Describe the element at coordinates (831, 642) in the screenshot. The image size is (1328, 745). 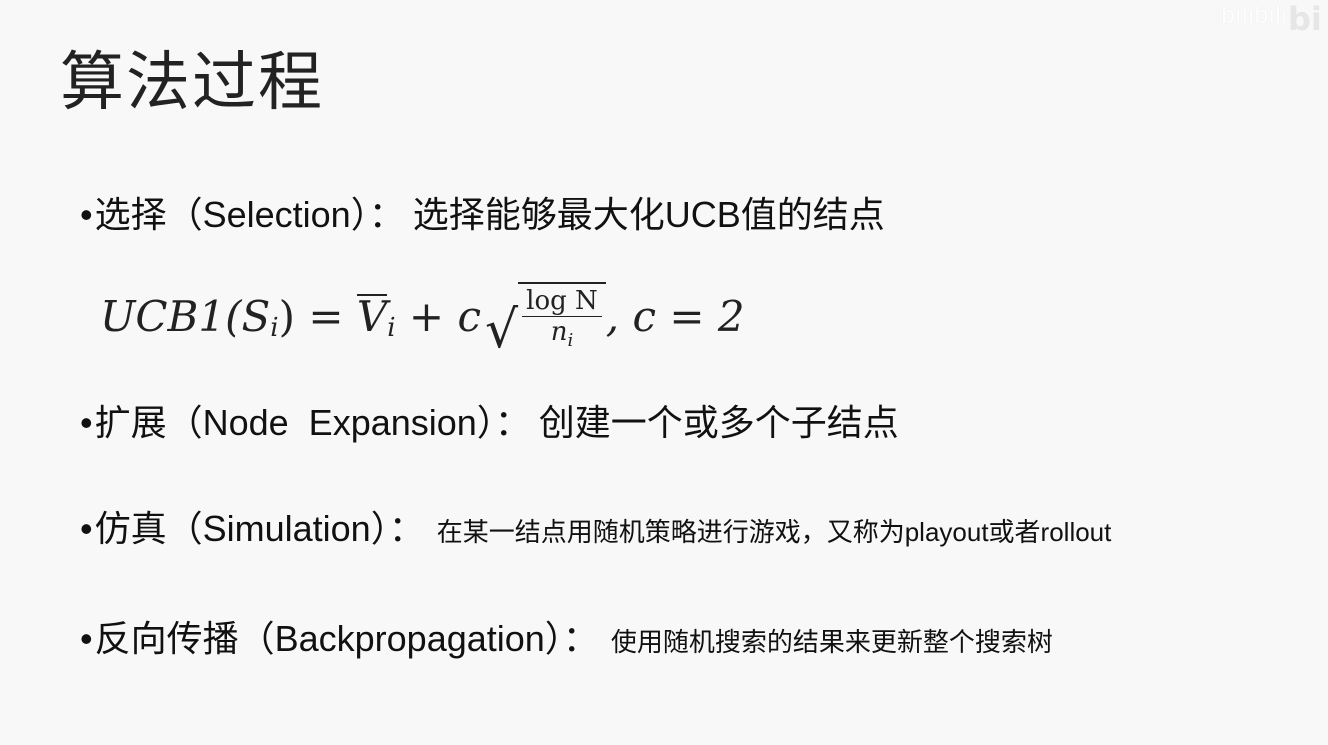
I see `bullet-desc: 使用随机搜索的结果来更新整个搜索树` at that location.